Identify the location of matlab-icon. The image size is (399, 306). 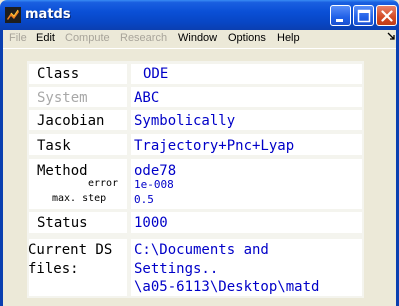
(13, 15).